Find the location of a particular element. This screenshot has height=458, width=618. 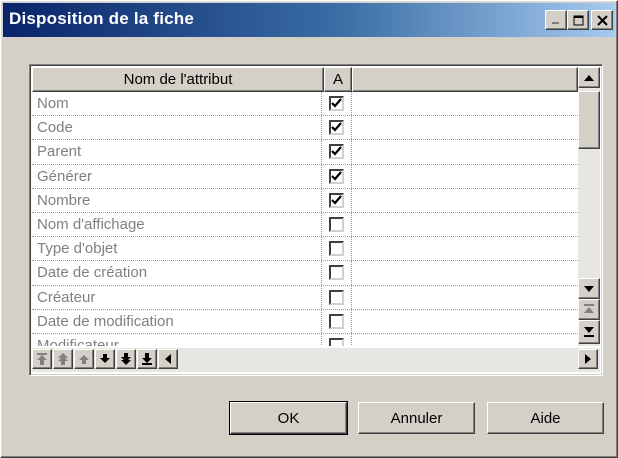

minimize-button is located at coordinates (556, 20).